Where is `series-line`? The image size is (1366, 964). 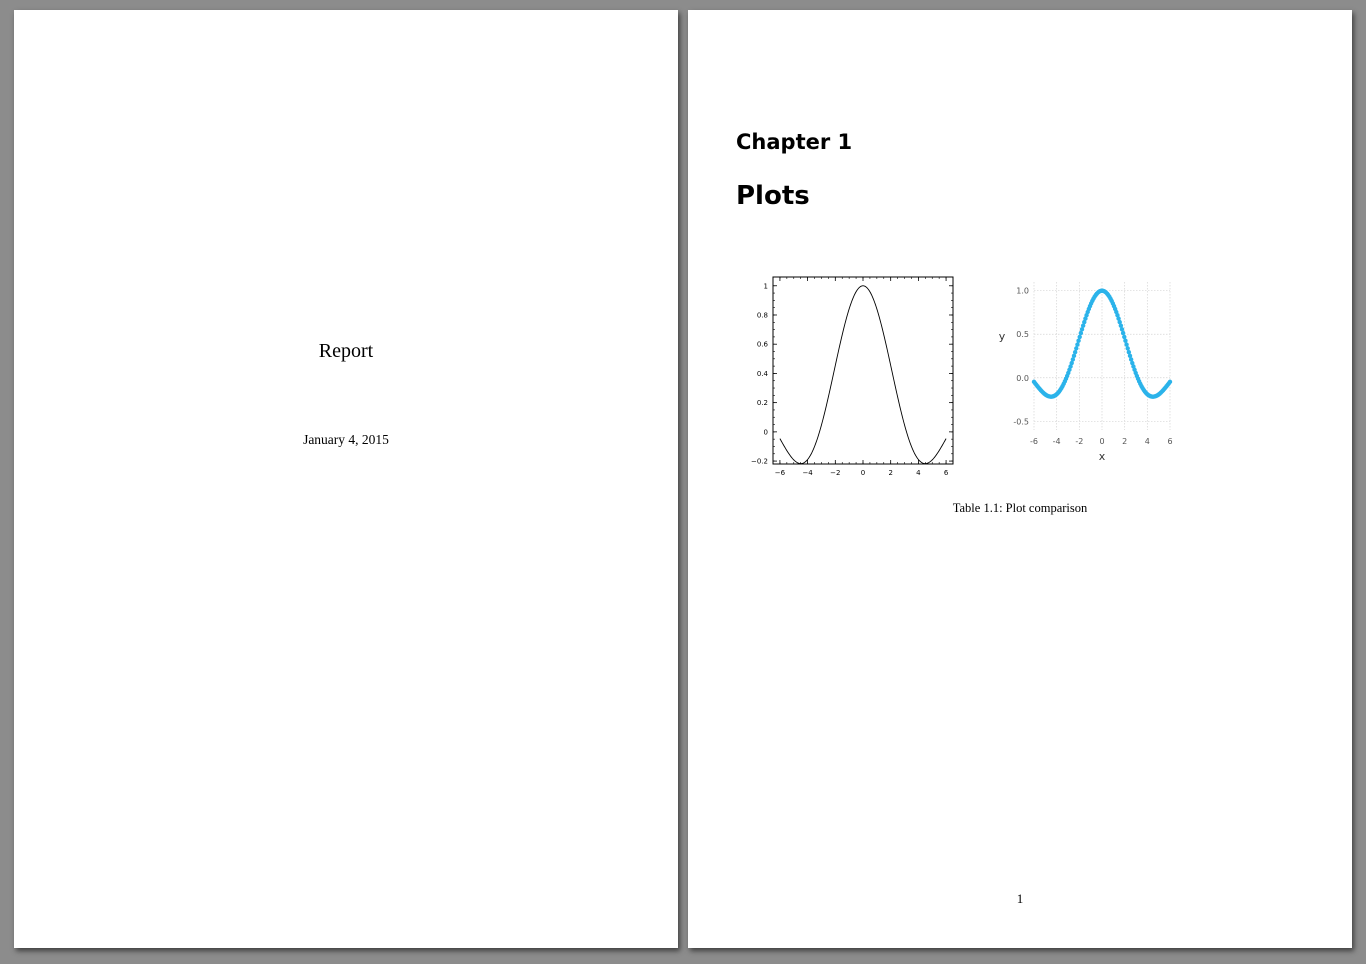
series-line is located at coordinates (863, 375).